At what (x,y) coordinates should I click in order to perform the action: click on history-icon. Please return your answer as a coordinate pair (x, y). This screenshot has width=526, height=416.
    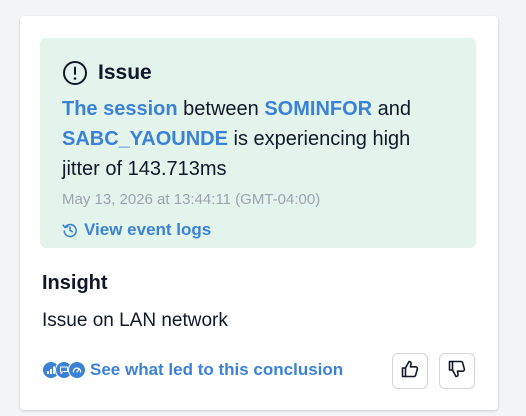
    Looking at the image, I should click on (70, 230).